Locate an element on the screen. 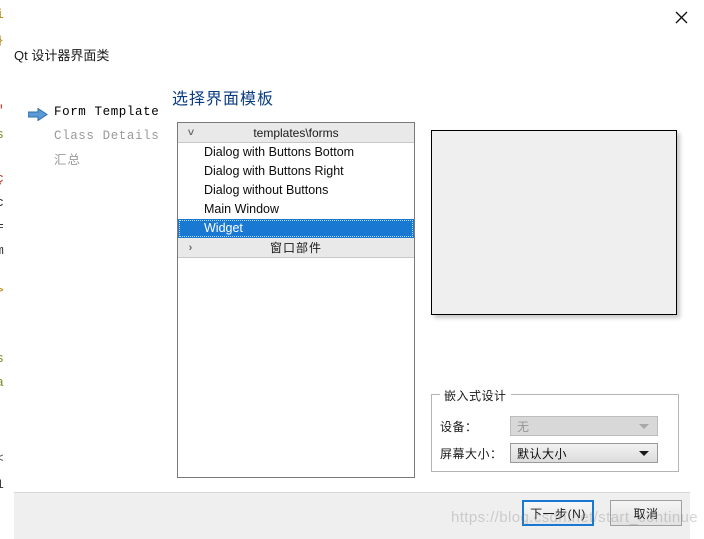 The width and height of the screenshot is (704, 539). list-item: Dialog with Buttons Right is located at coordinates (296, 171).